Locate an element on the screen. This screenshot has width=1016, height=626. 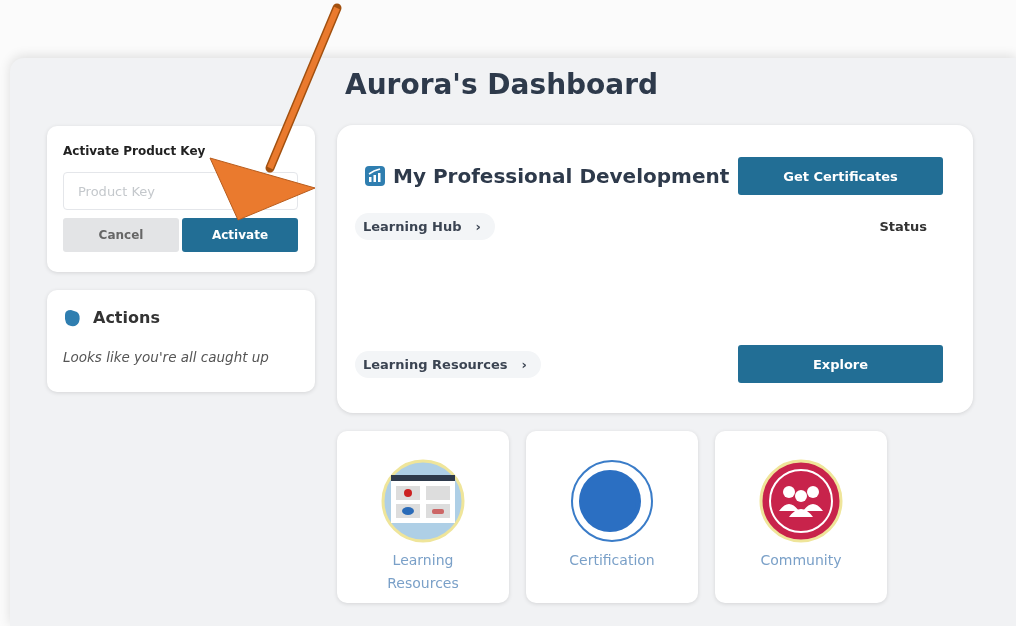
tile-card: Community is located at coordinates (801, 517).